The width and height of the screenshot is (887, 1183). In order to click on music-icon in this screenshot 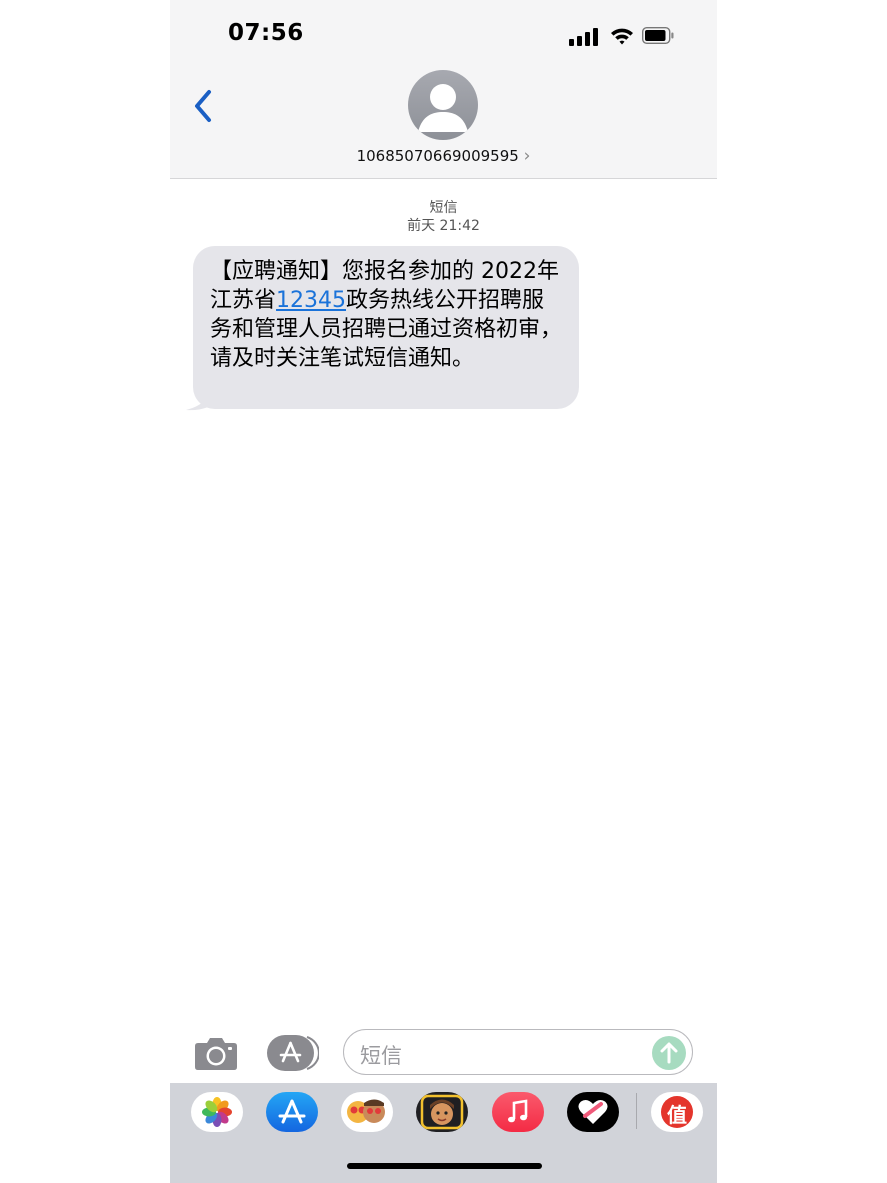, I will do `click(518, 1112)`.